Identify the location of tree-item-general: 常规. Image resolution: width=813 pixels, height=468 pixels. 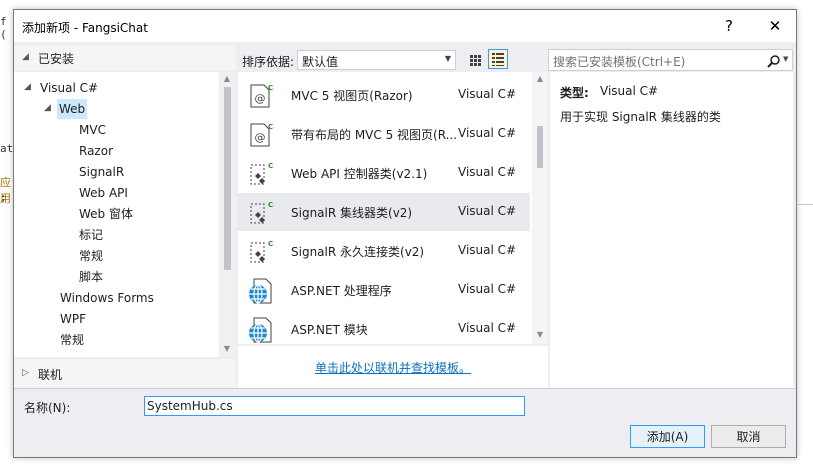
(91, 256).